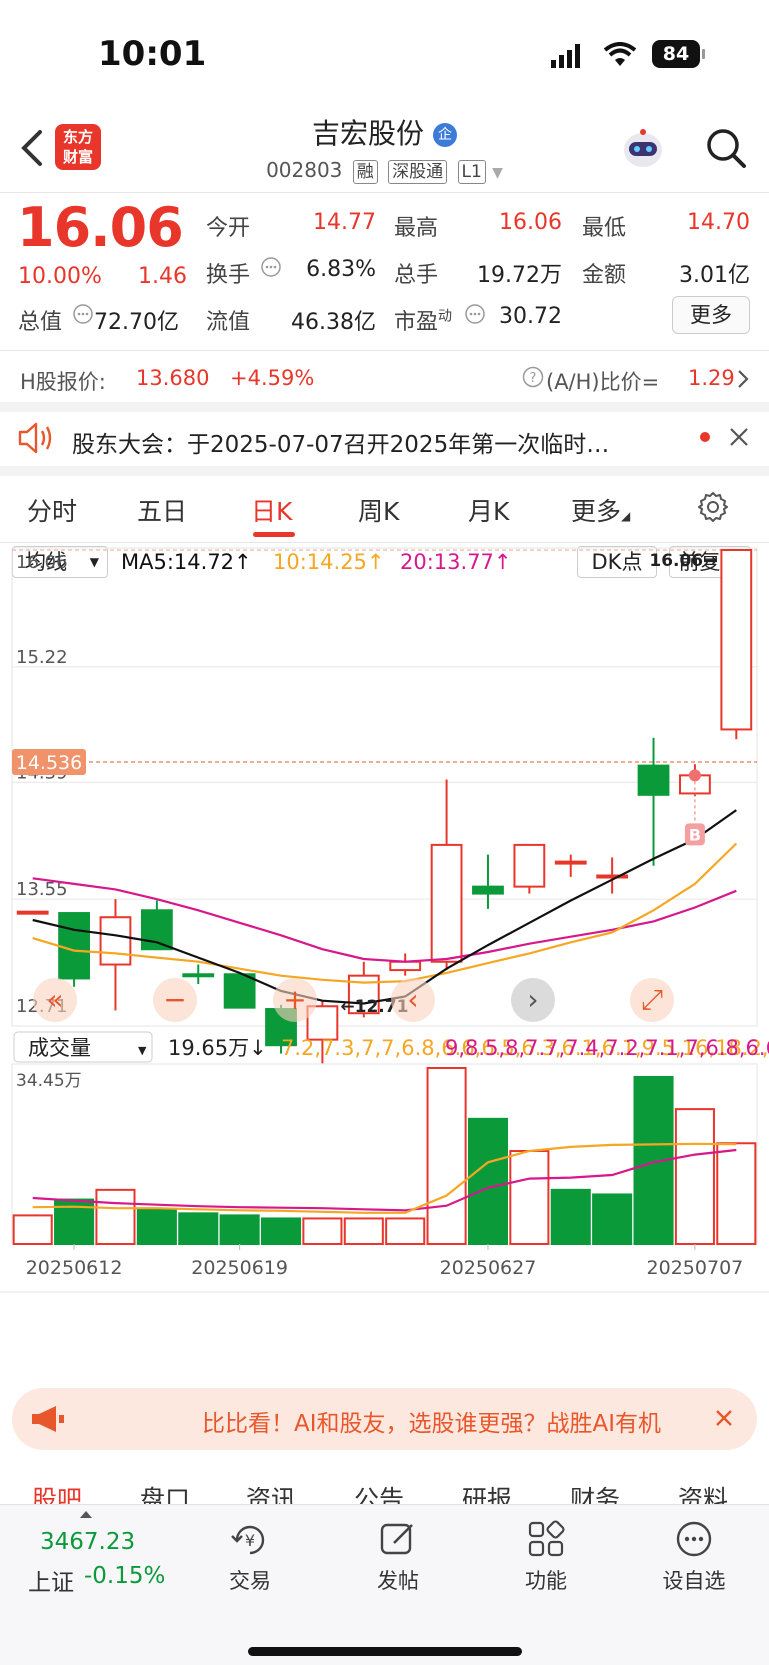 Image resolution: width=769 pixels, height=1665 pixels. I want to click on turnover-label: 换手, so click(228, 275).